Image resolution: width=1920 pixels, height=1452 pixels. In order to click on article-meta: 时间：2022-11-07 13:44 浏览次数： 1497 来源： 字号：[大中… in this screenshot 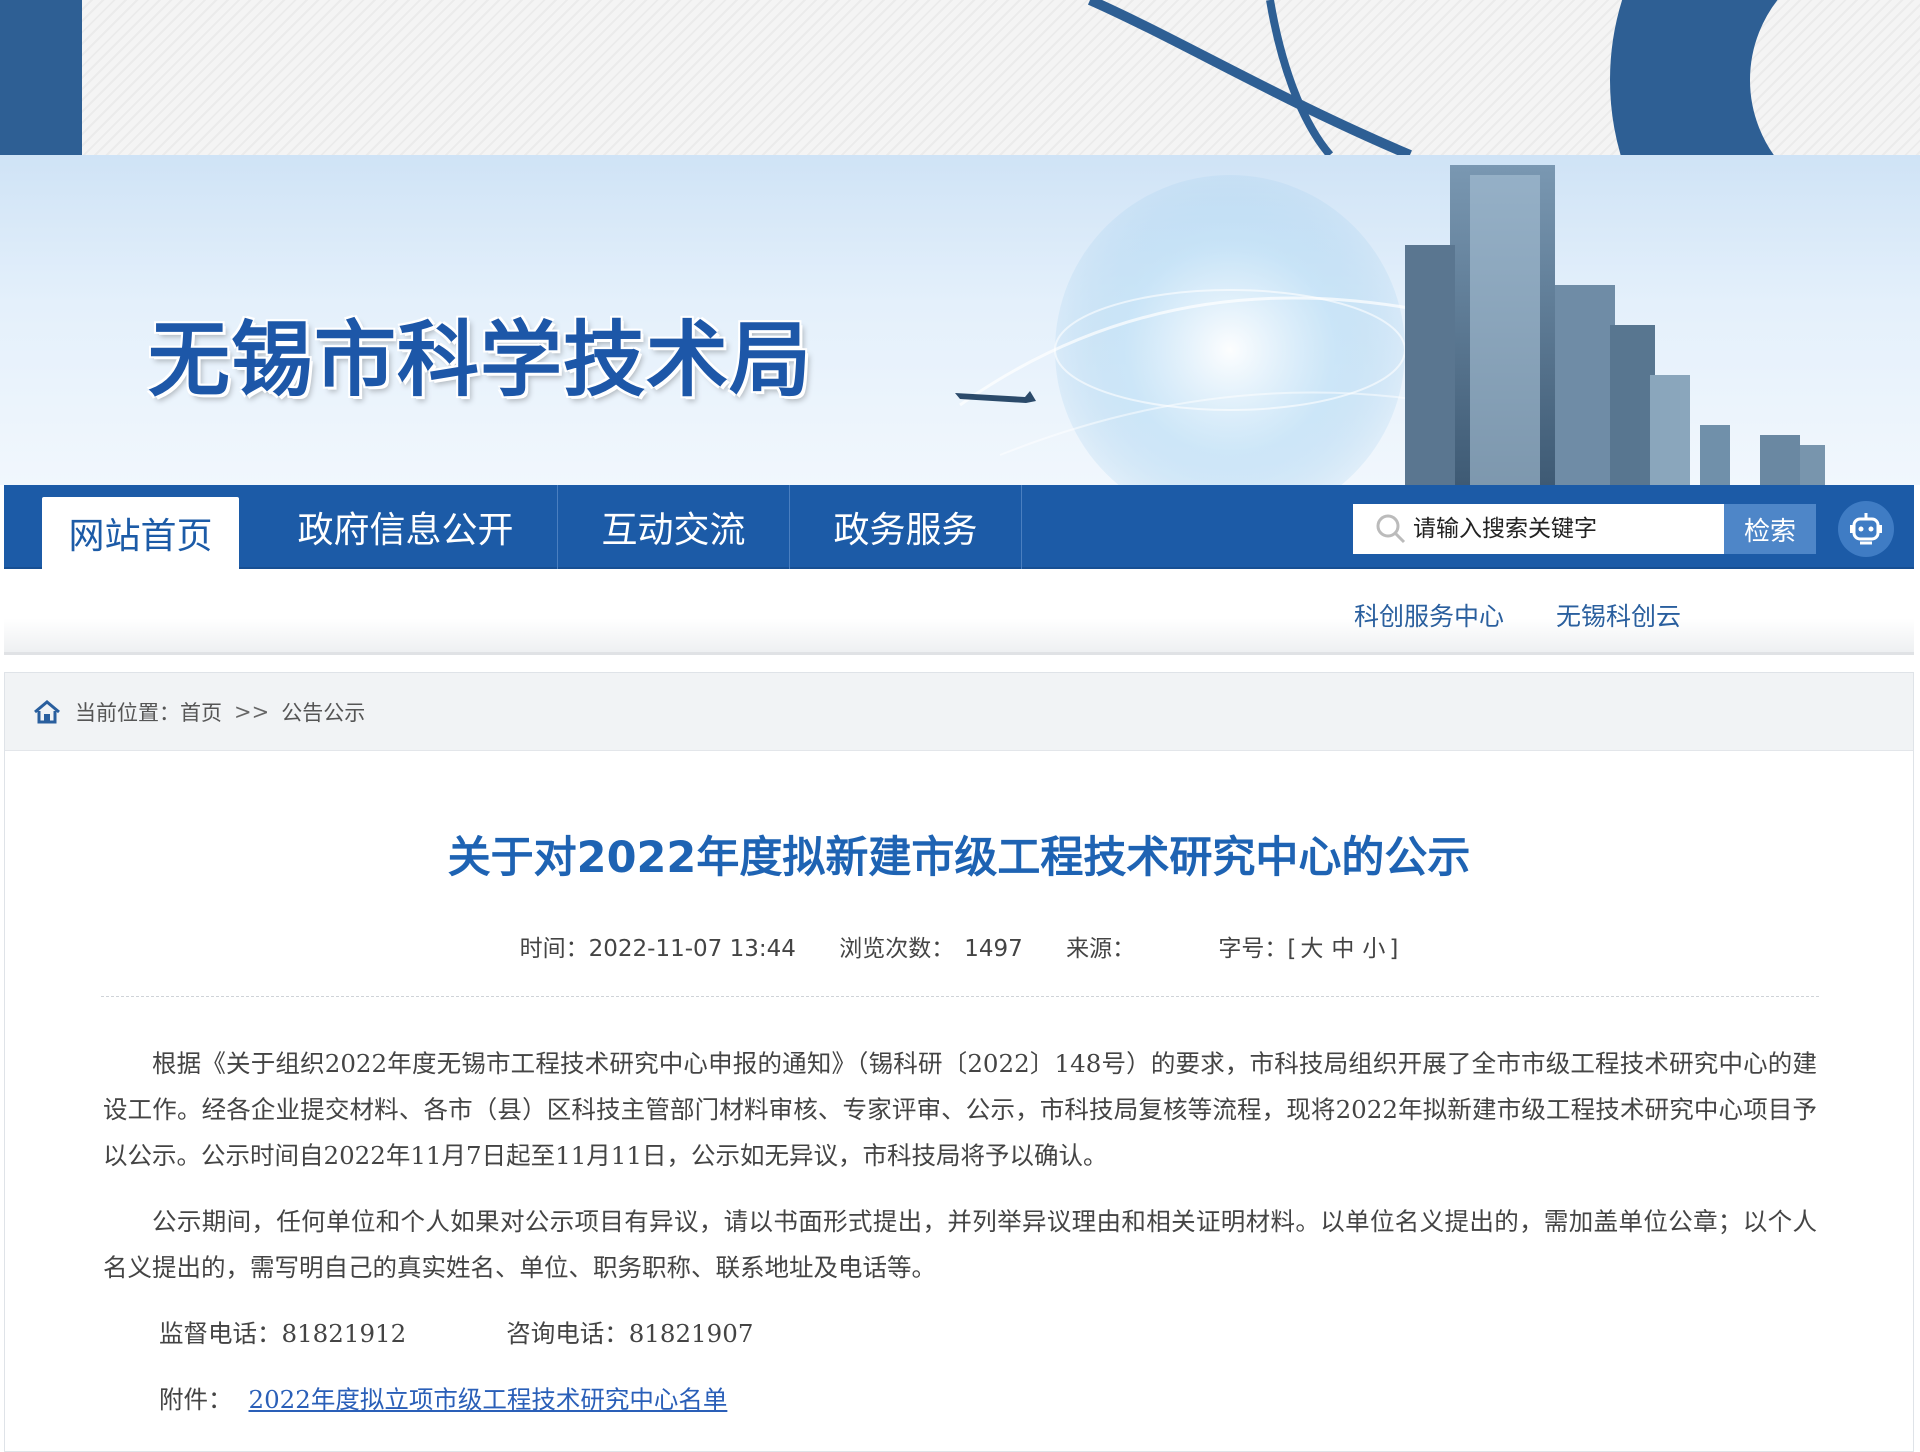, I will do `click(959, 946)`.